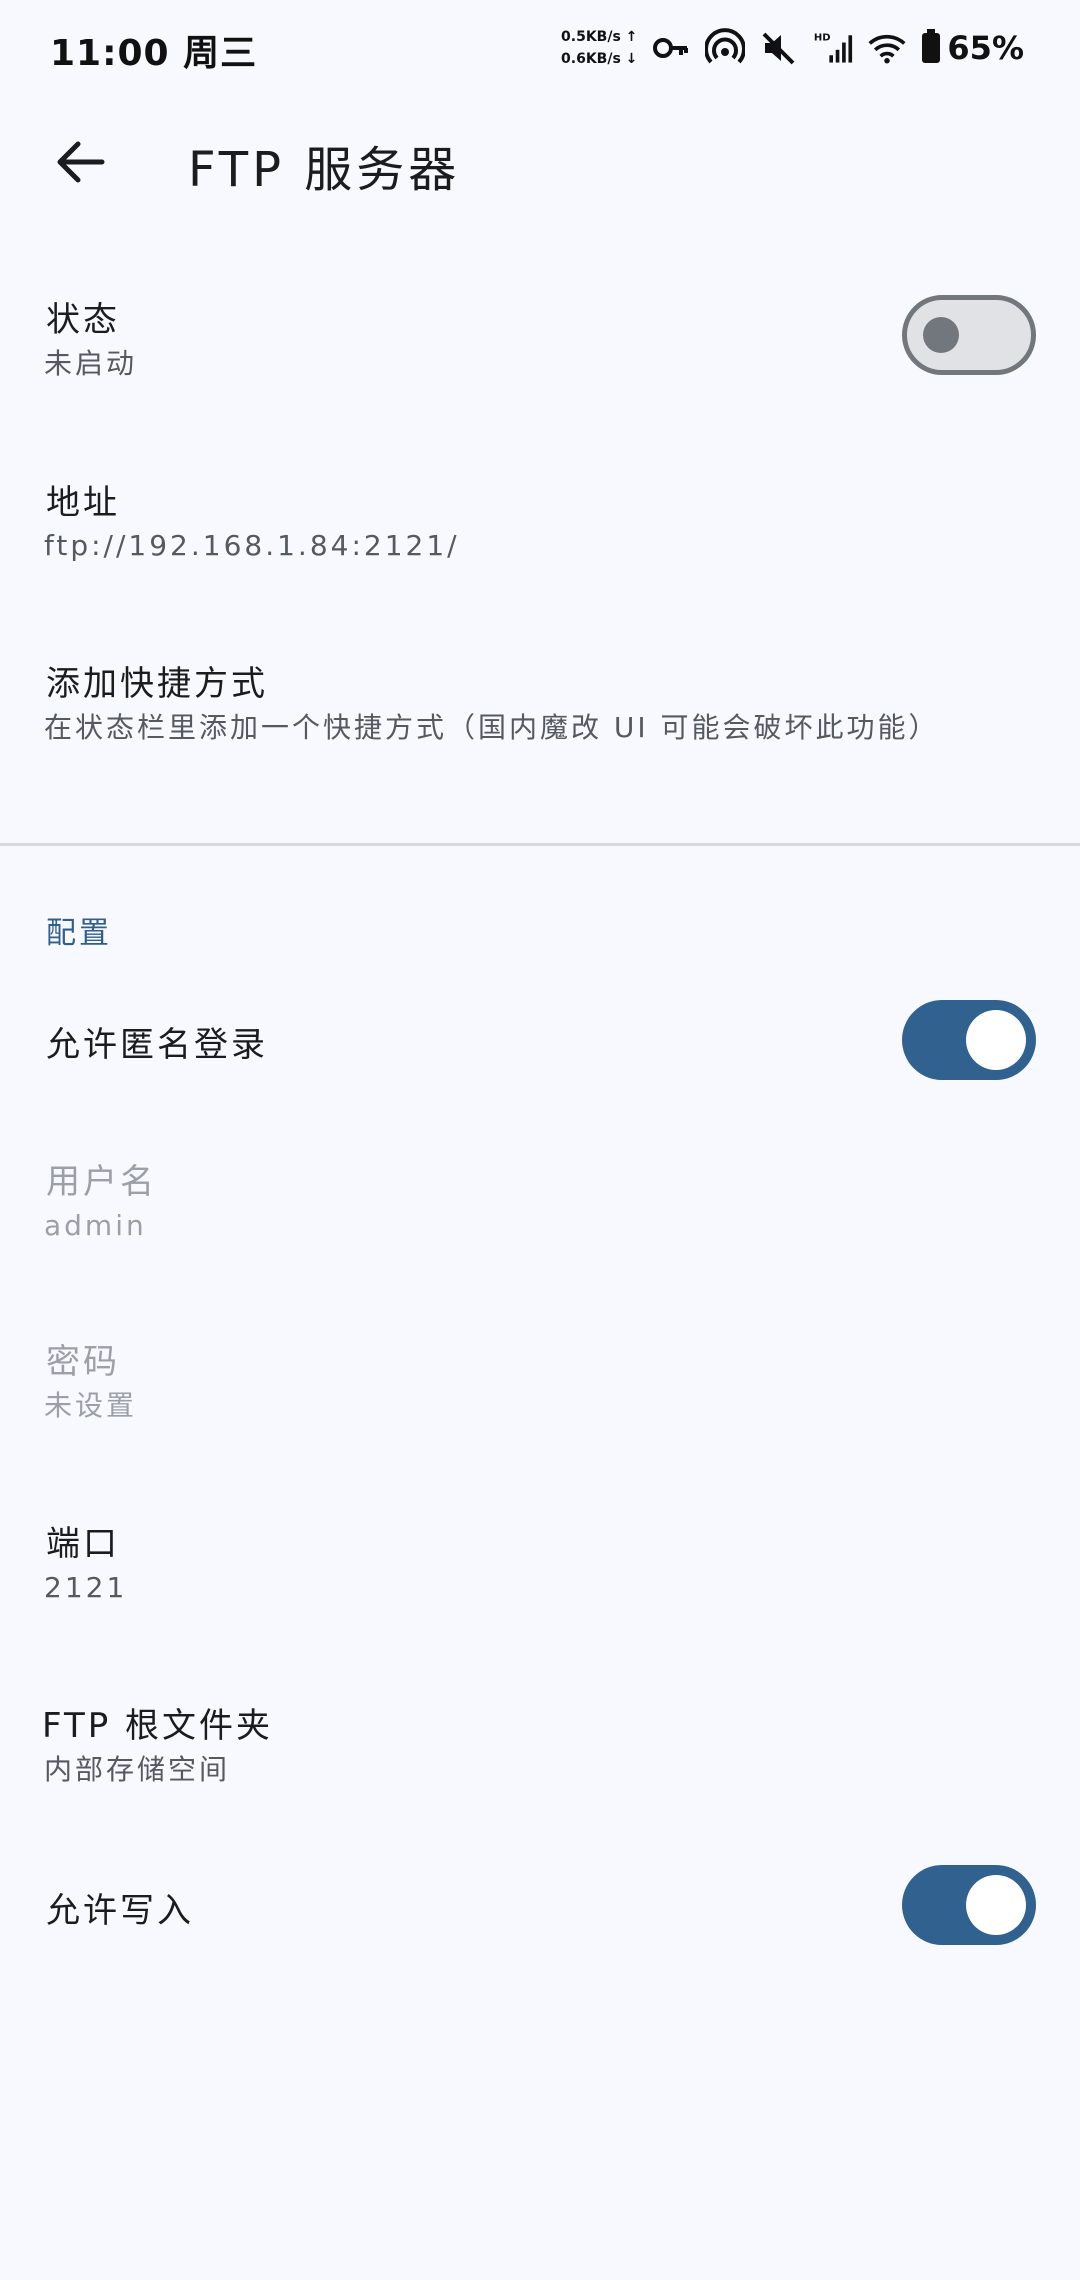  What do you see at coordinates (540, 345) in the screenshot?
I see `pref-status: 状态 未启动` at bounding box center [540, 345].